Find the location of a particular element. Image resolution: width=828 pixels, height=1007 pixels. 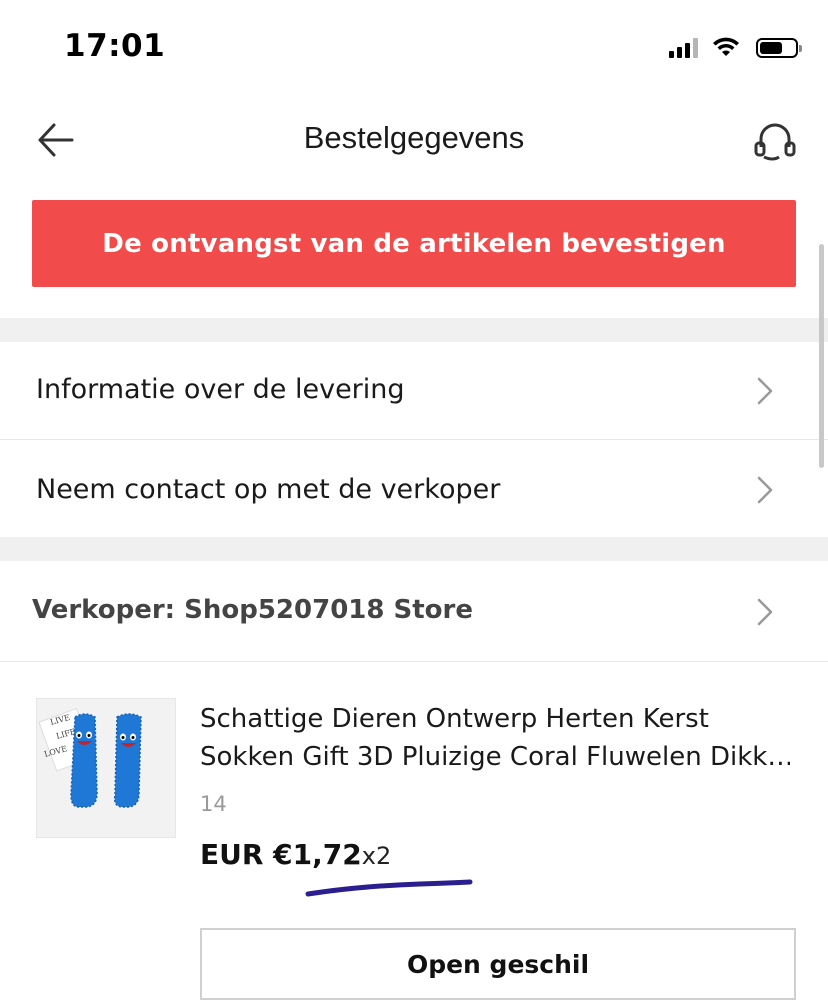

delivery-info-row: Informatie over de levering is located at coordinates (414, 391).